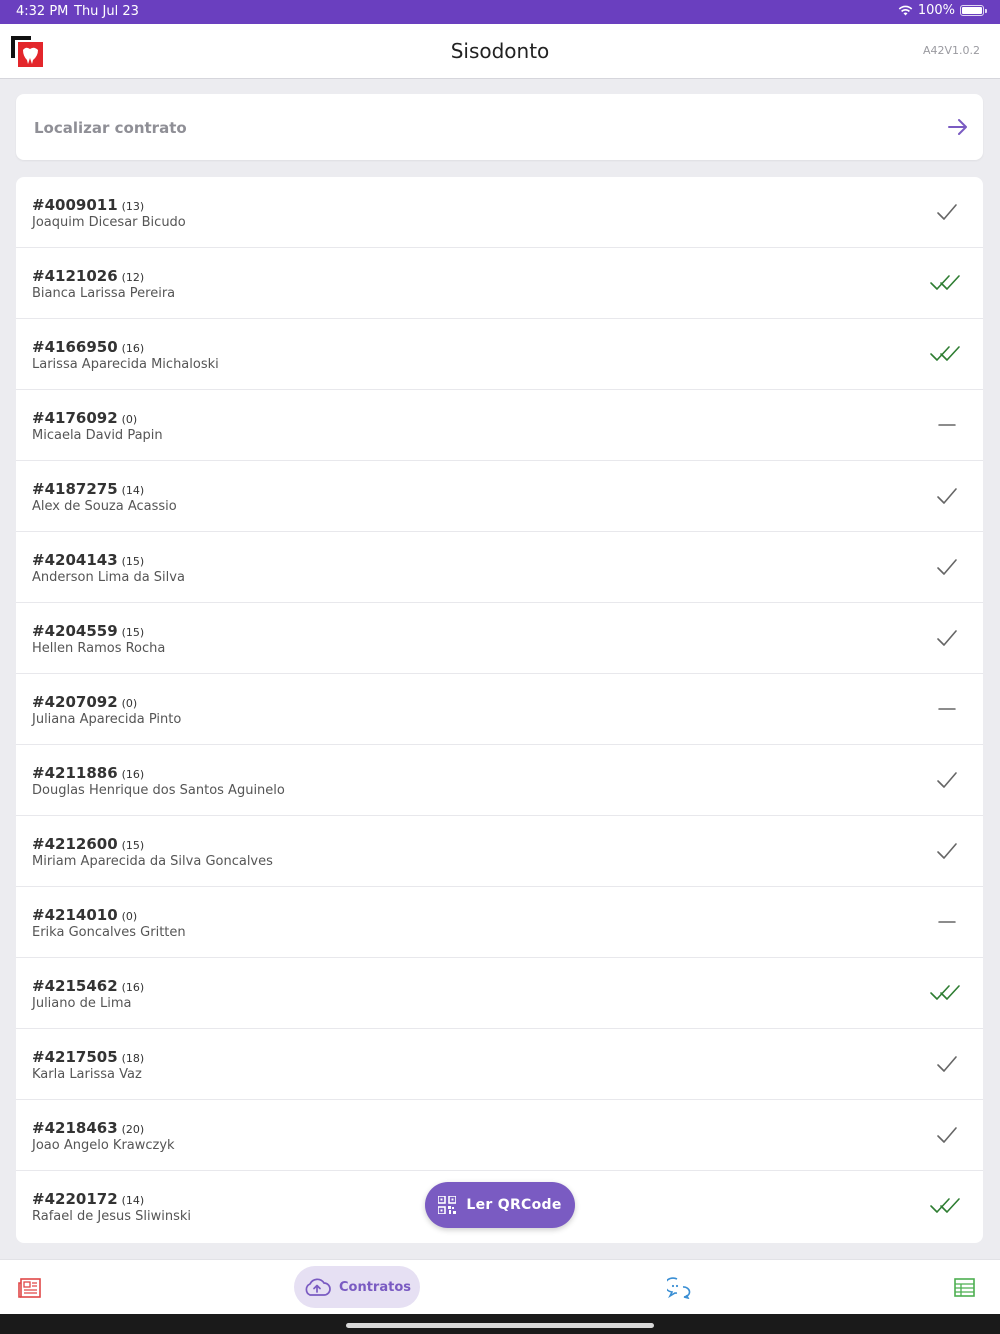  What do you see at coordinates (88, 986) in the screenshot?
I see `contract-header: #4215462 (16)` at bounding box center [88, 986].